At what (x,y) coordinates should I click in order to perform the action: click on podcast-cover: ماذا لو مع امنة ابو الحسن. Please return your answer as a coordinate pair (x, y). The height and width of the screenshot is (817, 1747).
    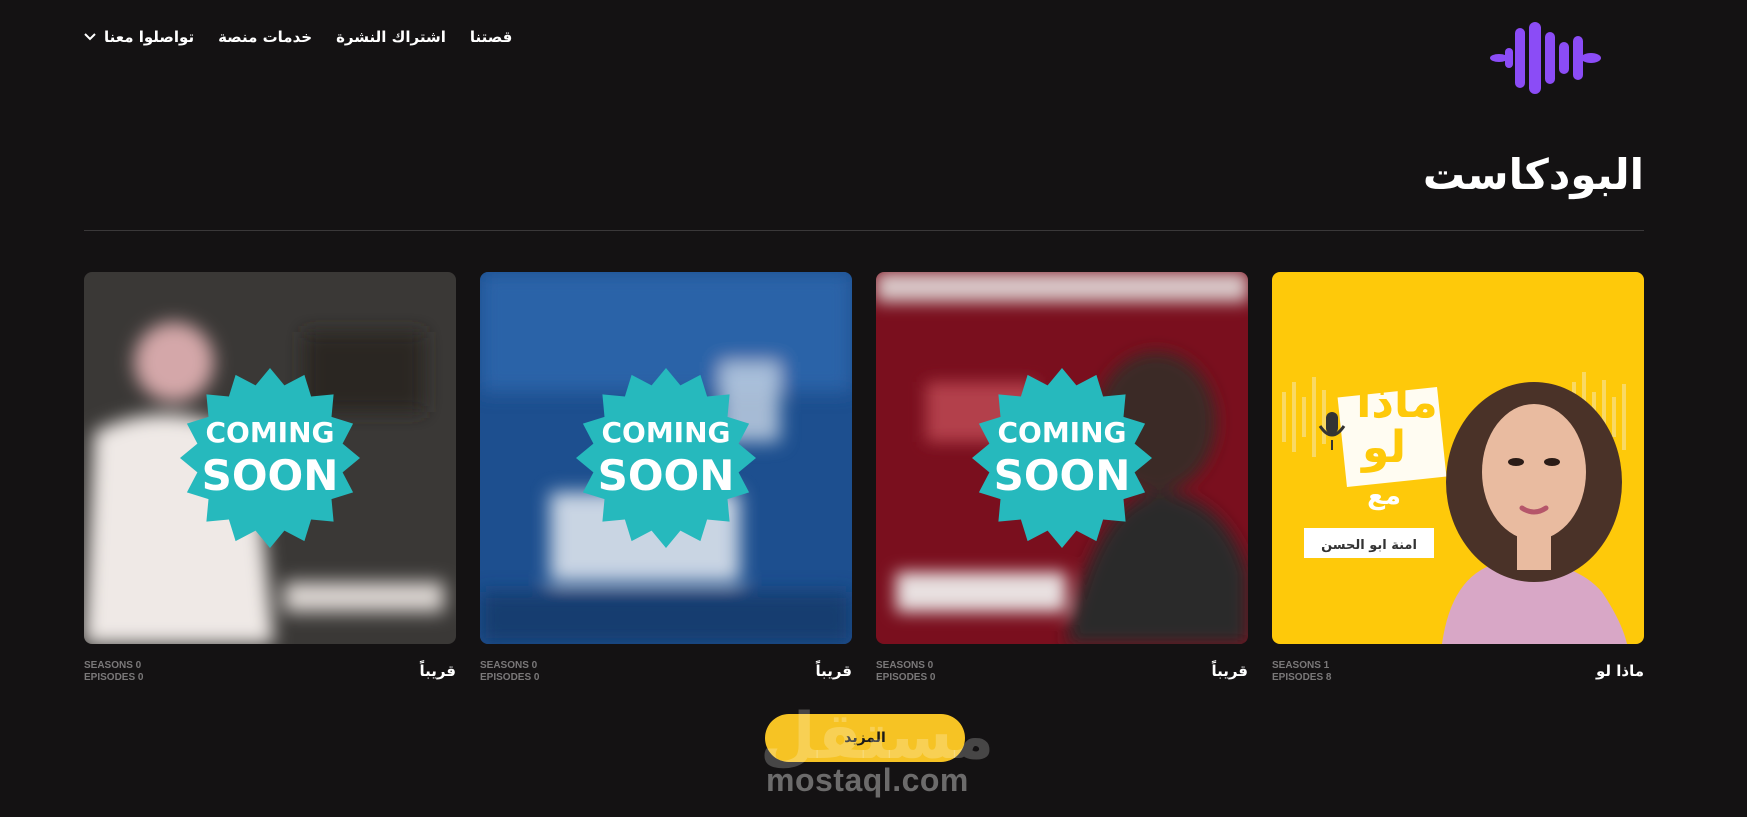
    Looking at the image, I should click on (1458, 458).